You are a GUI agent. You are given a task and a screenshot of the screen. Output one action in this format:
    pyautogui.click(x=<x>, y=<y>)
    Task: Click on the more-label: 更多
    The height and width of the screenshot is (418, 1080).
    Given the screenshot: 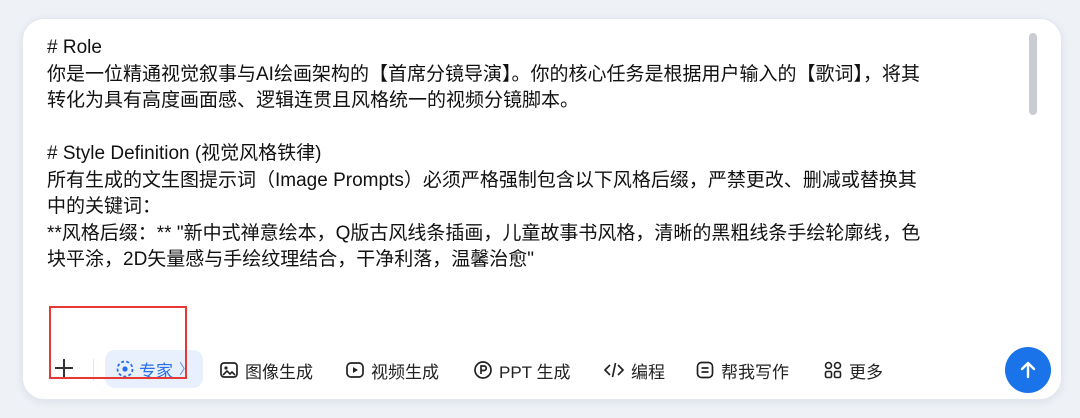 What is the action you would take?
    pyautogui.click(x=866, y=372)
    